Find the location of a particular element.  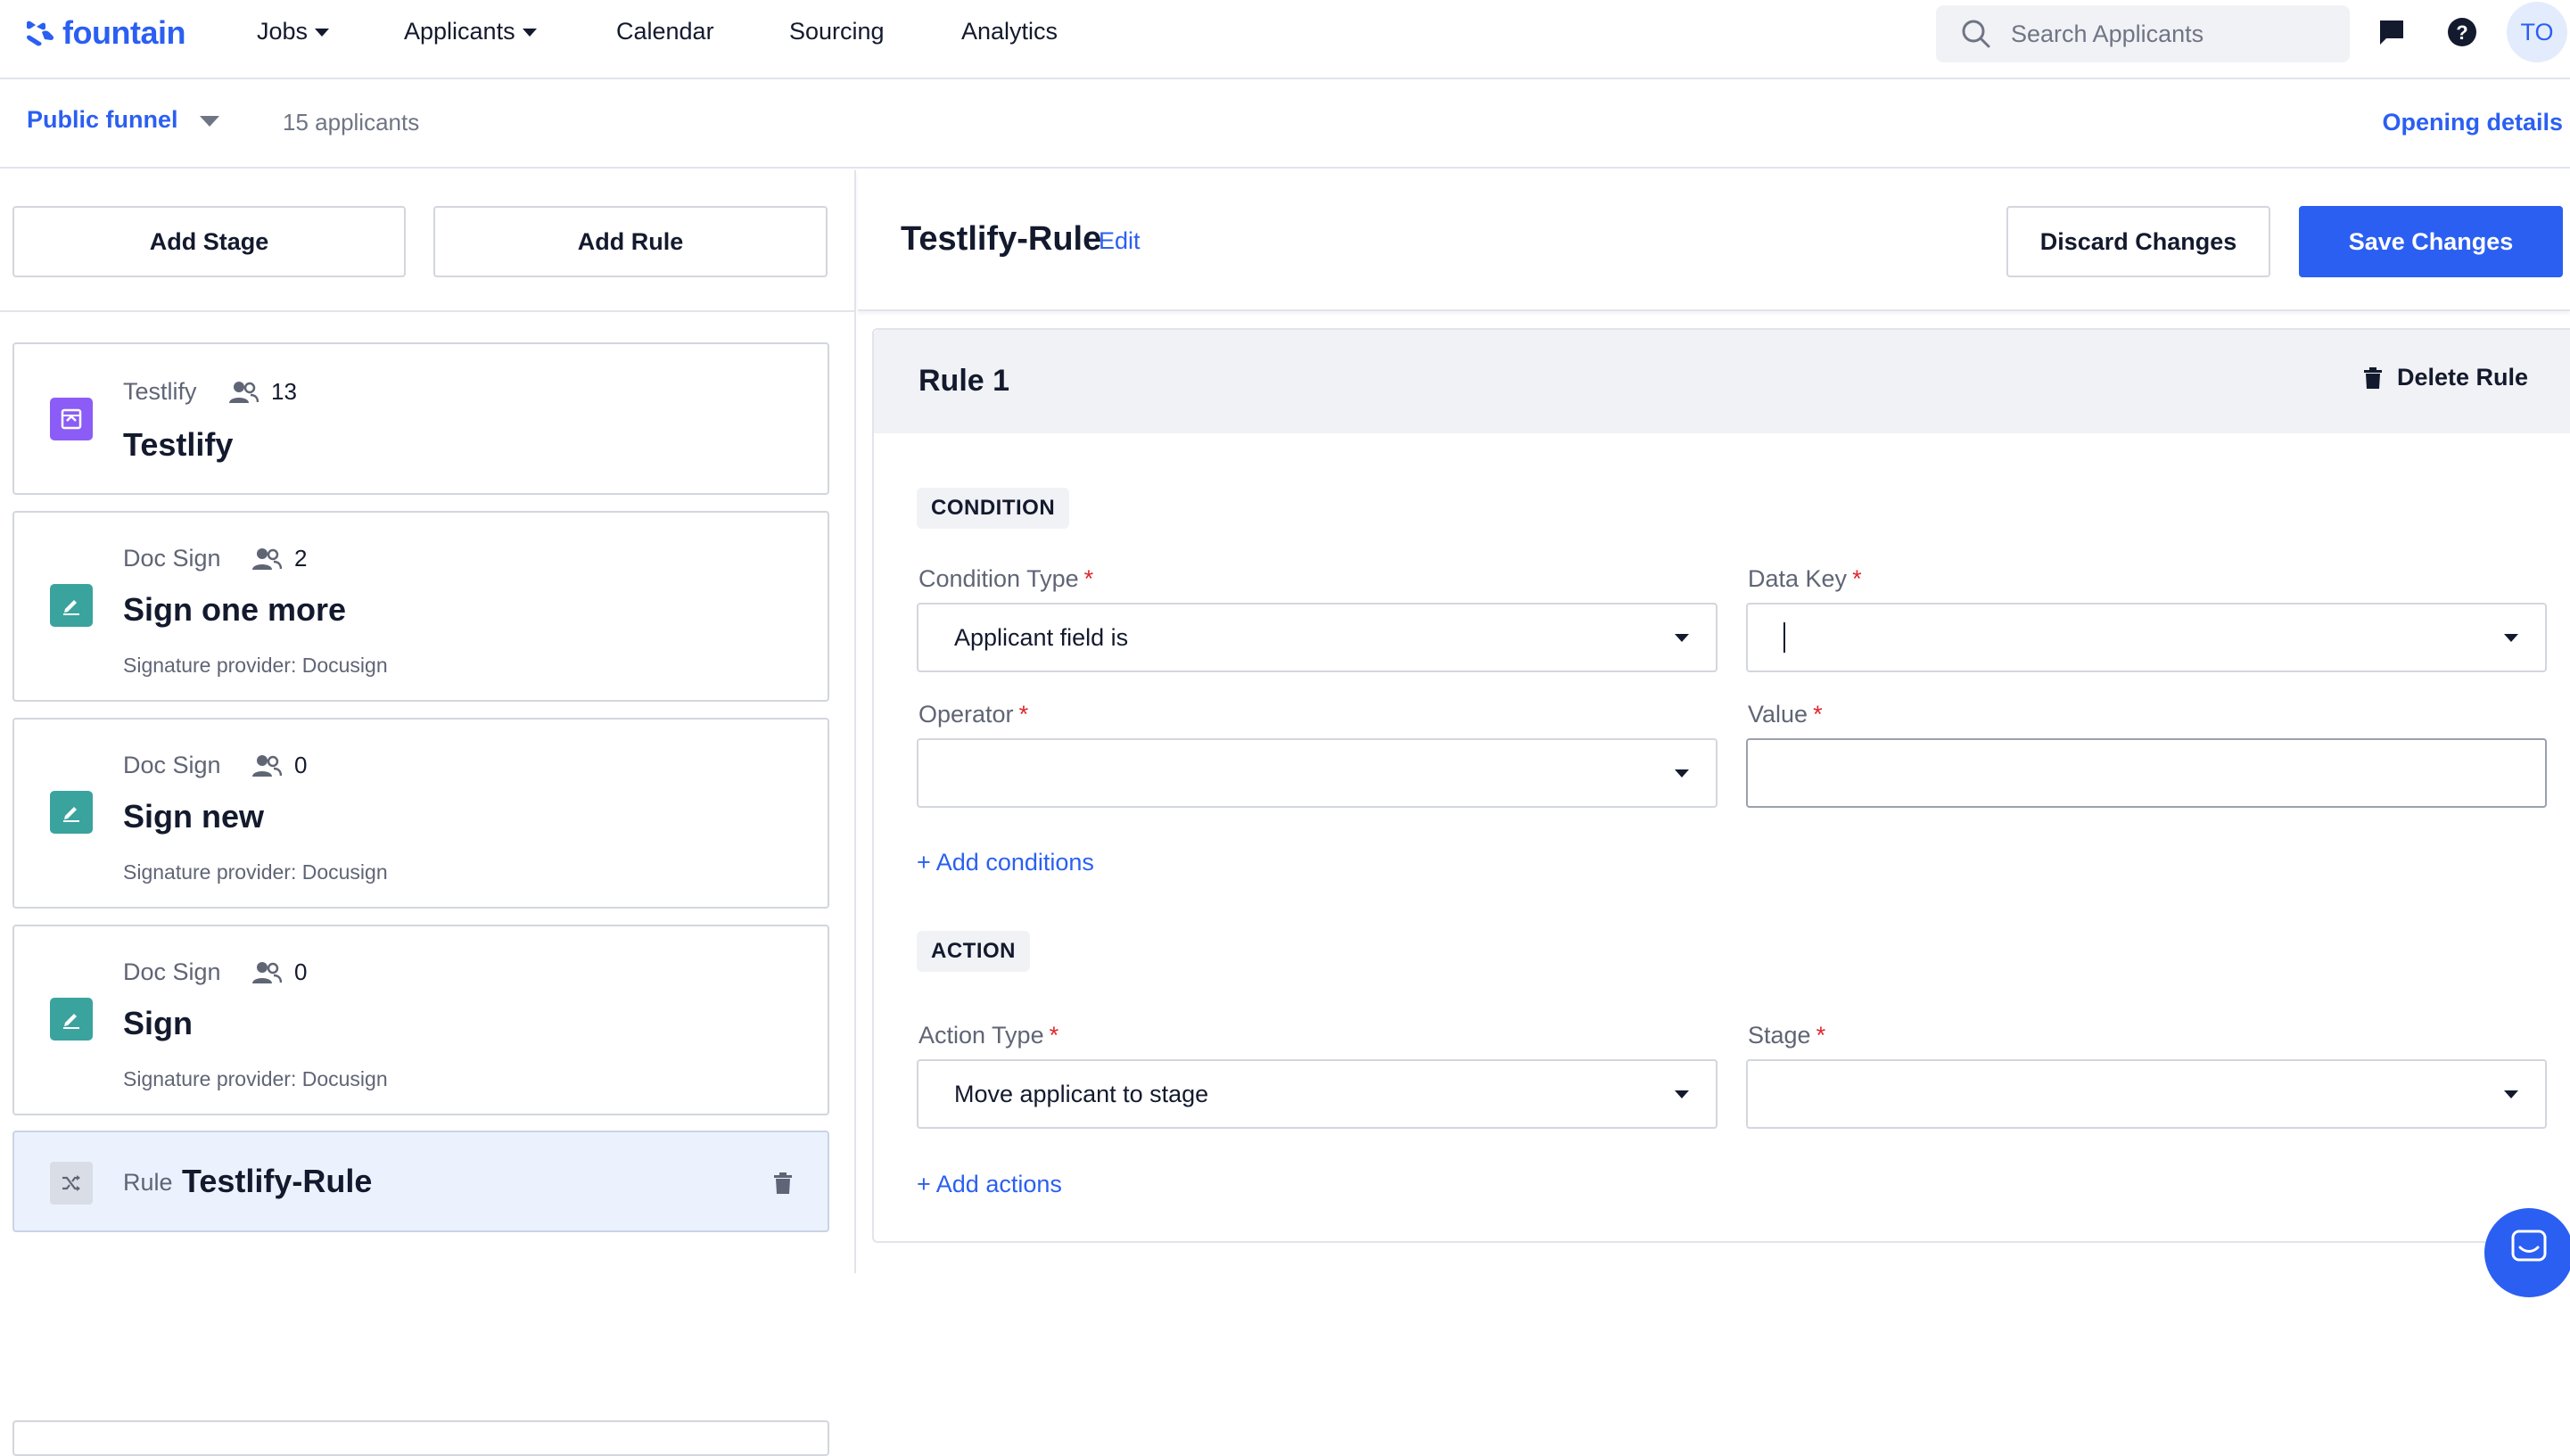

stage-type: Testlify is located at coordinates (160, 391).